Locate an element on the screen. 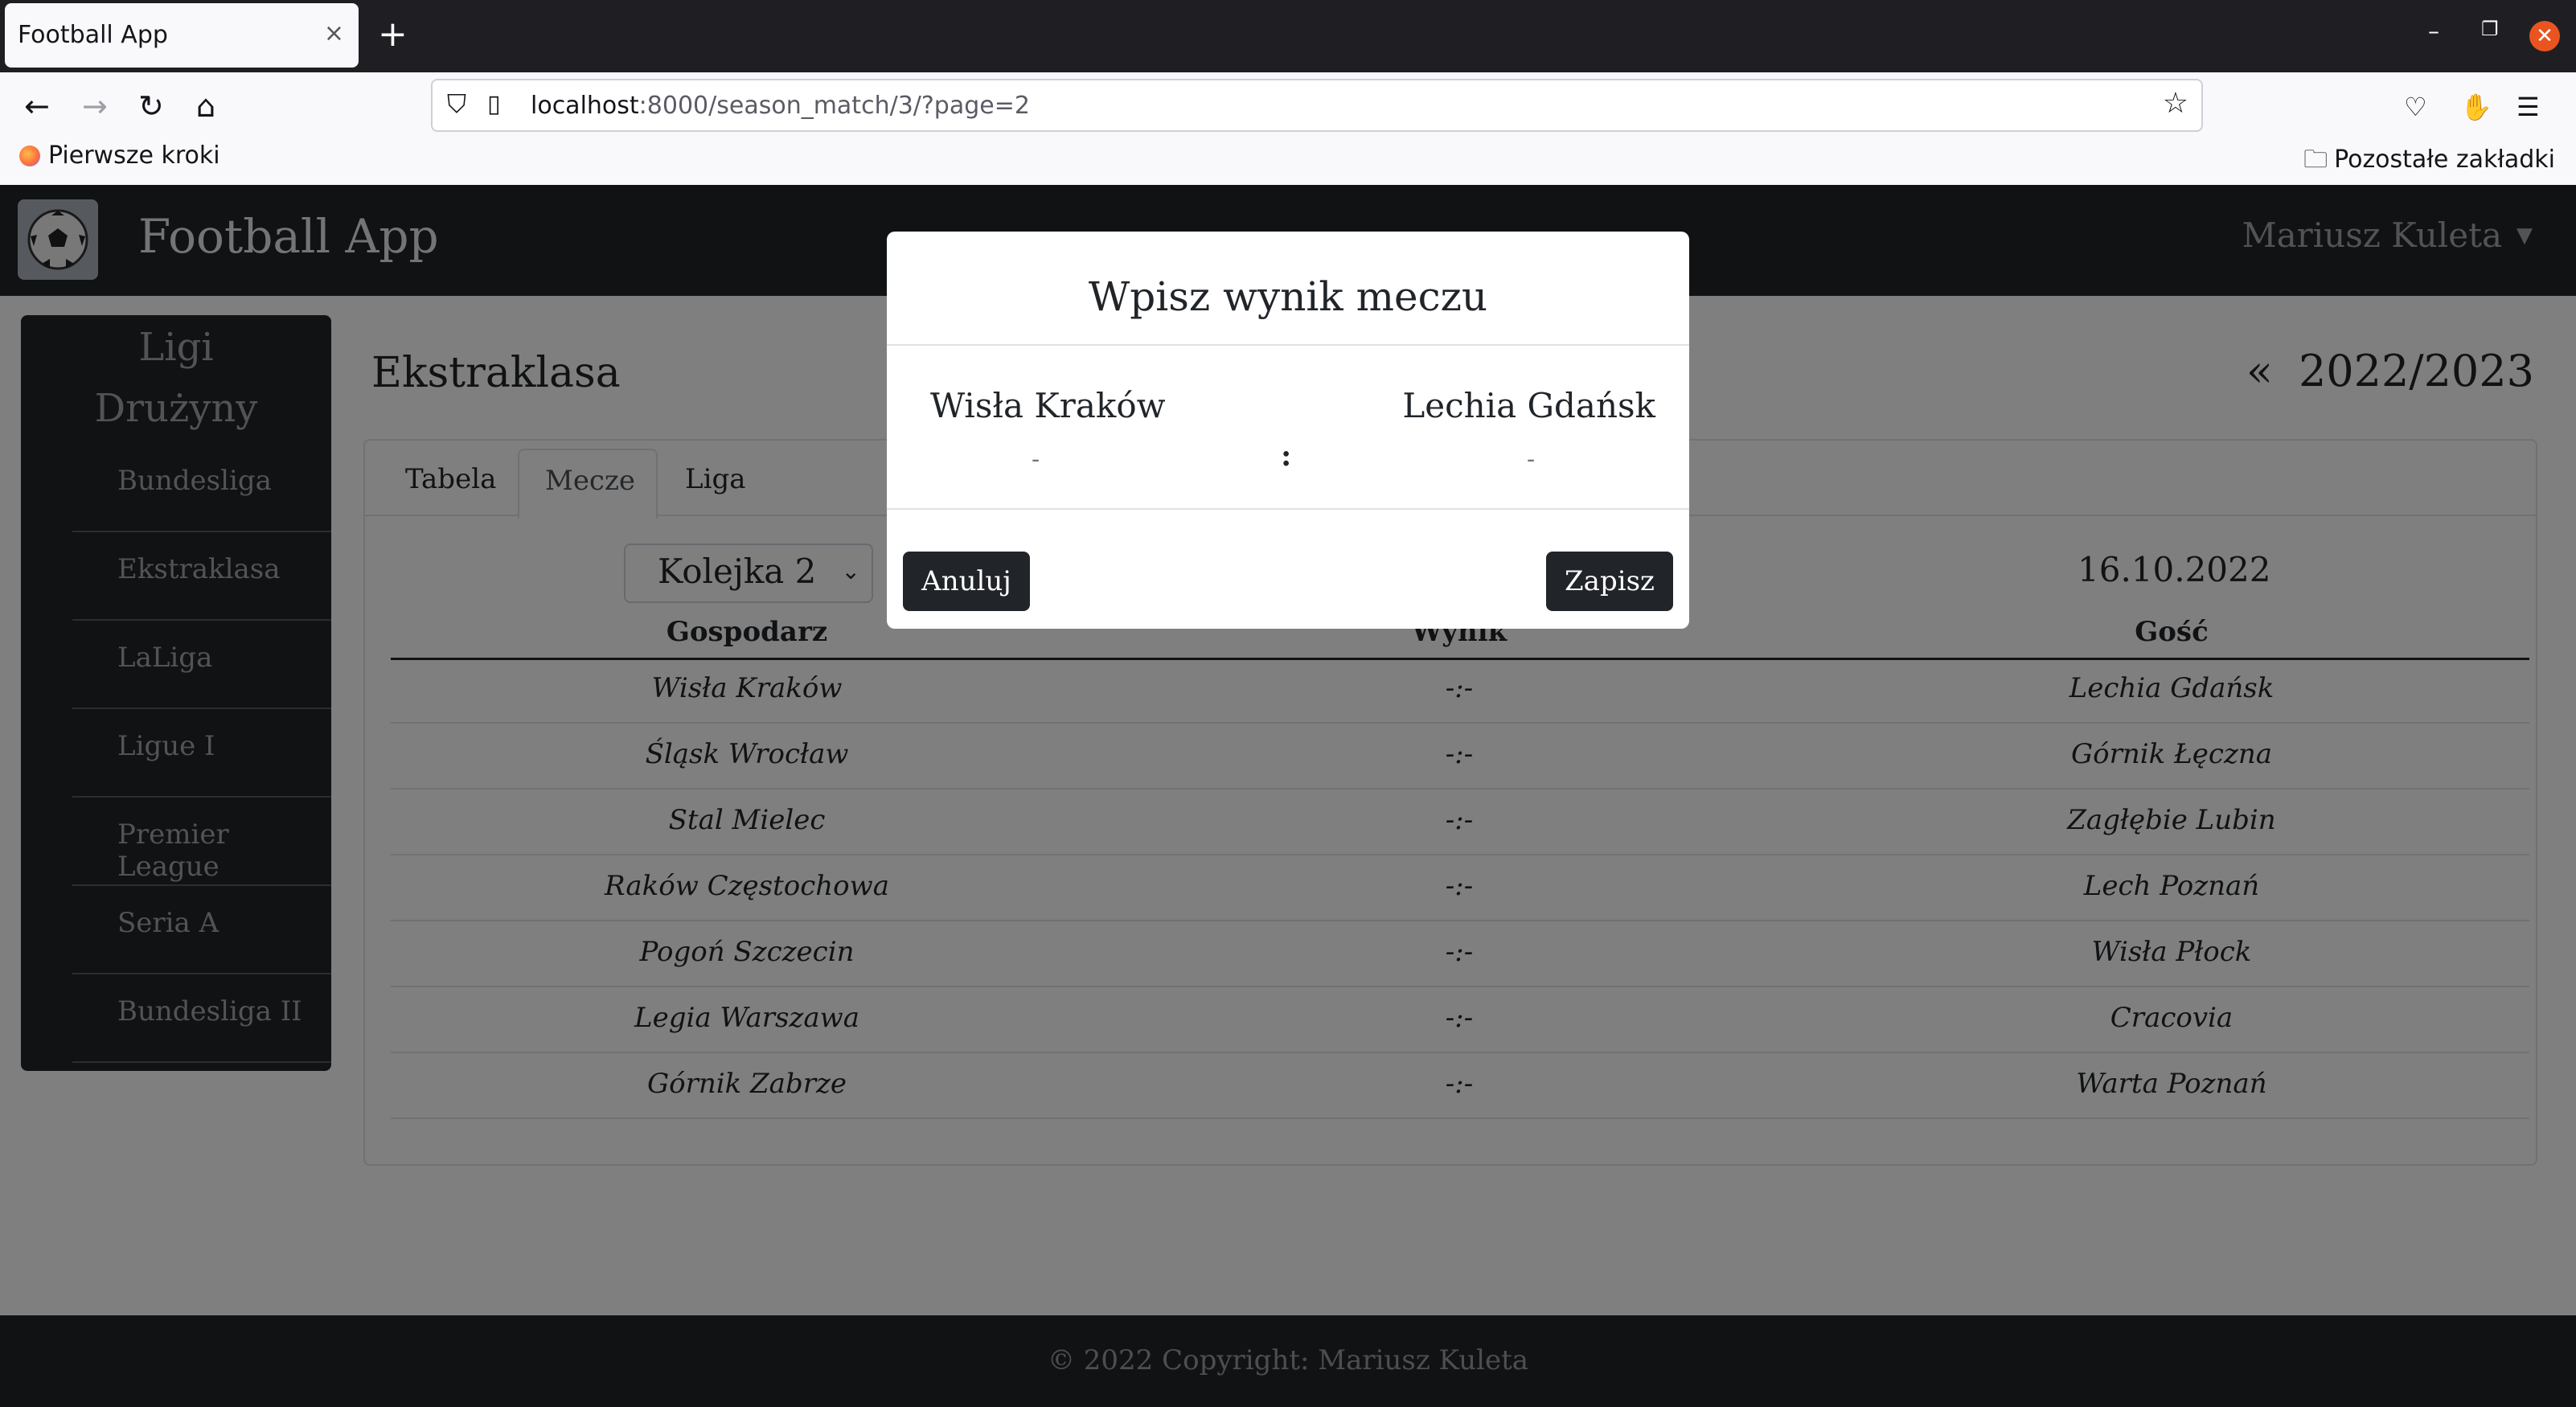  bookmark-star-icon: ☆ is located at coordinates (2175, 103).